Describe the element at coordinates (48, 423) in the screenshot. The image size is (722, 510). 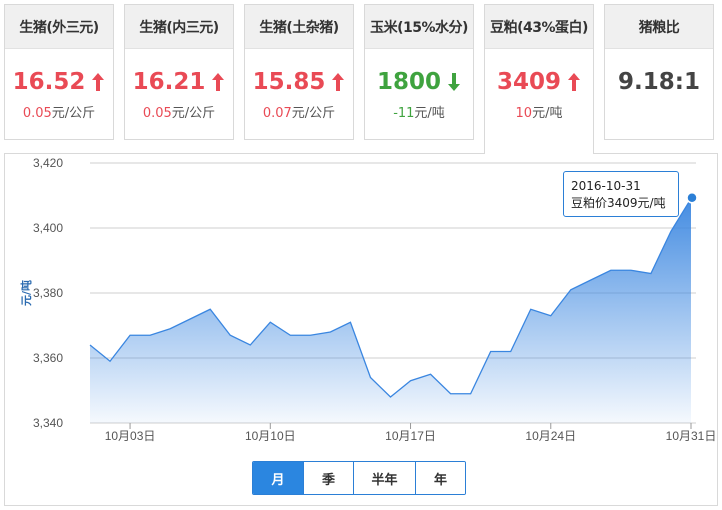
I see `y-tick-label: 3,340` at that location.